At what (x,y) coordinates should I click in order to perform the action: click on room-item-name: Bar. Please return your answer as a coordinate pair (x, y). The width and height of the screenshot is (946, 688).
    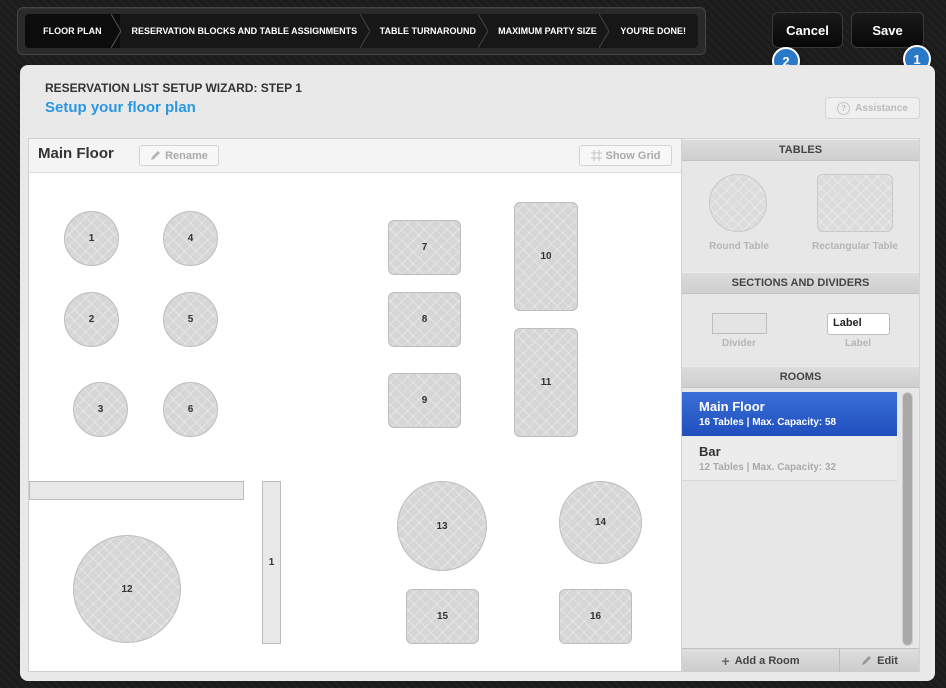
    Looking at the image, I should click on (710, 451).